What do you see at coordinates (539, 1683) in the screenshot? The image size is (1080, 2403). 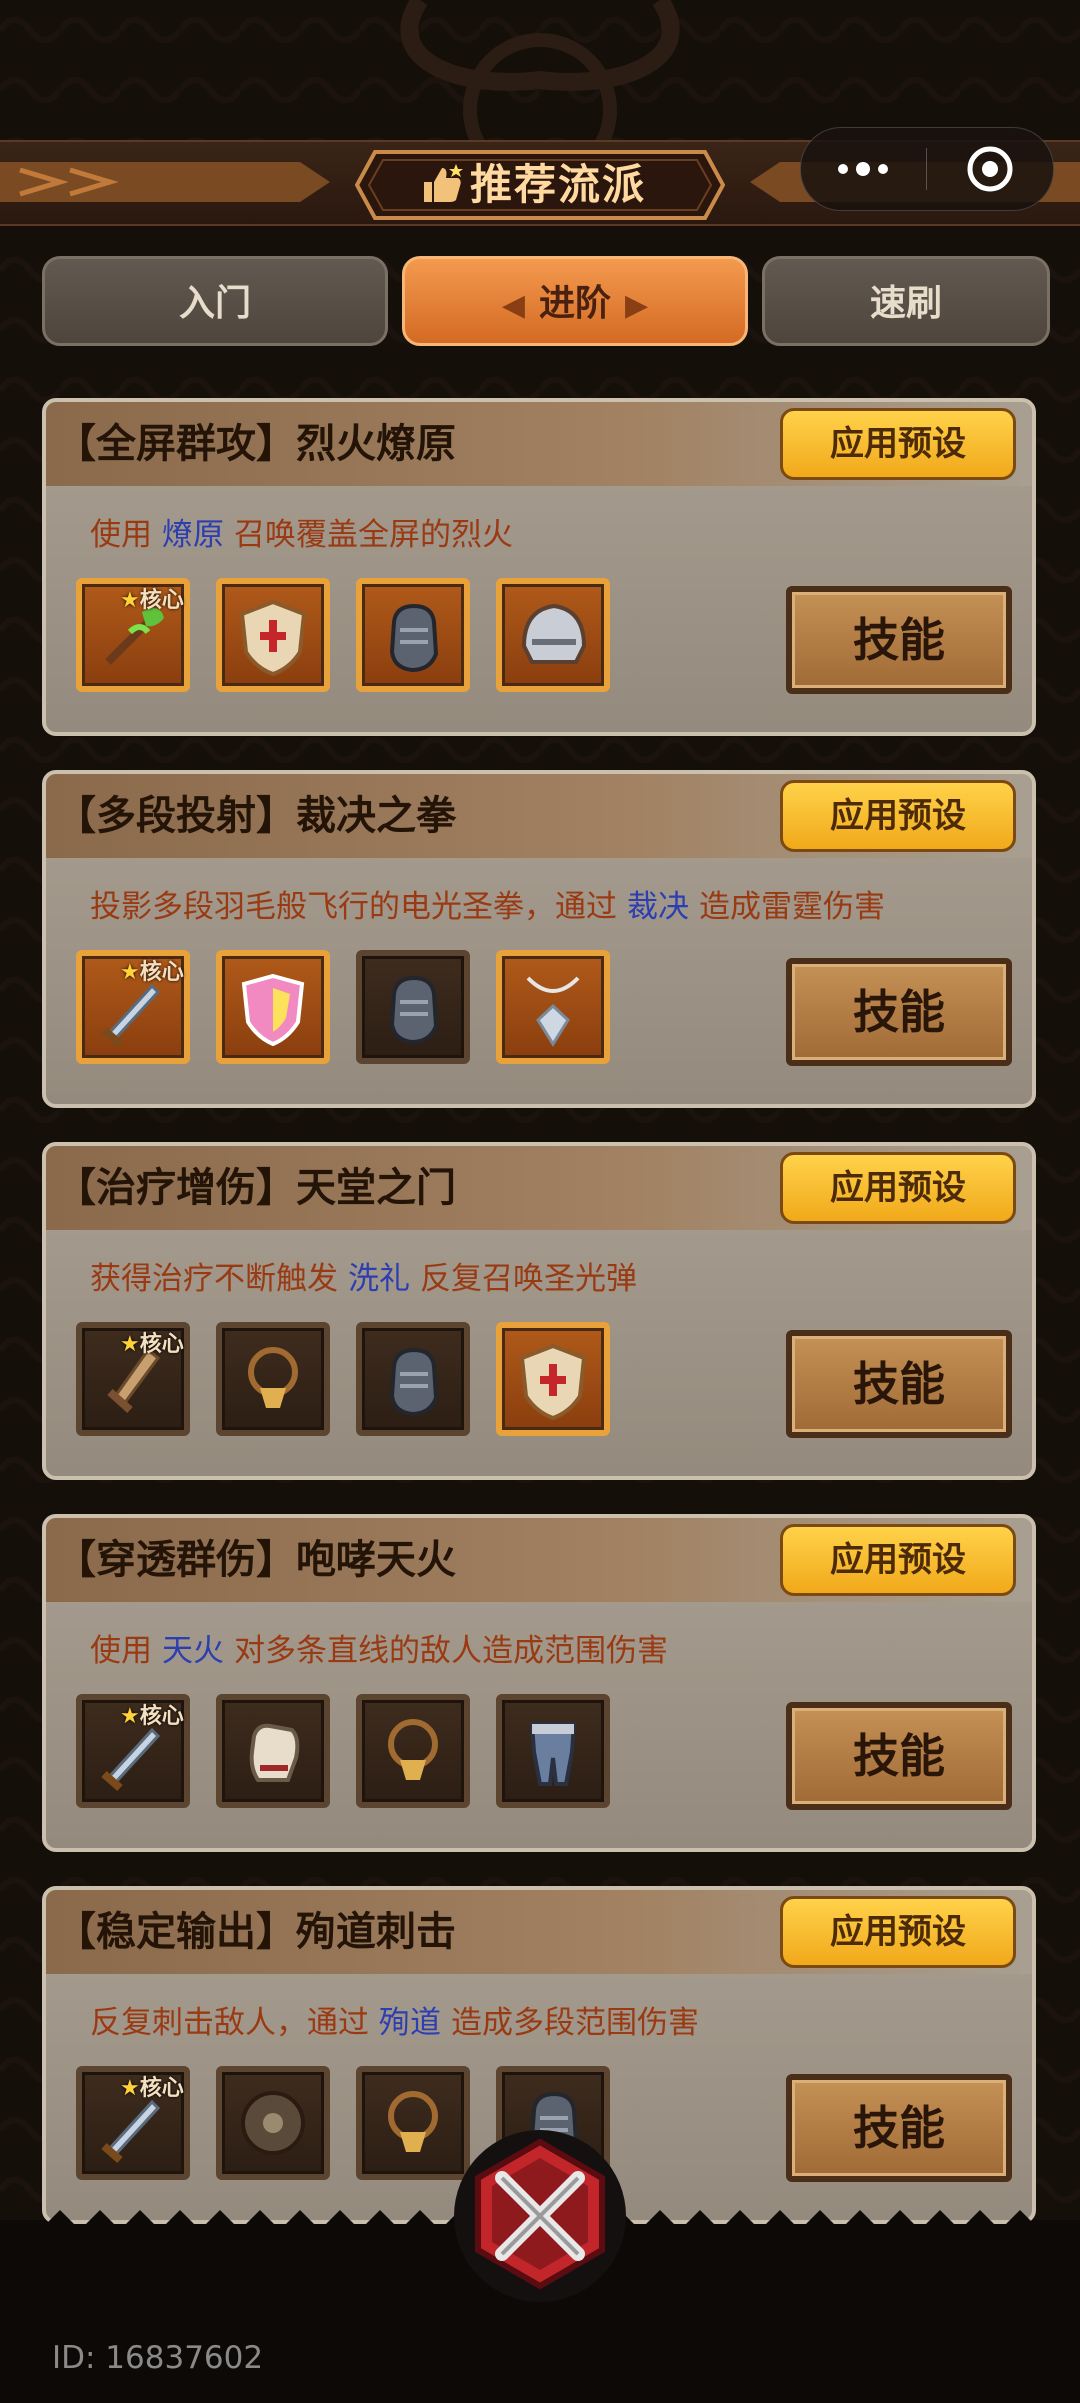 I see `build-card: 【穿透群伤】咆哮天火 应用预设使用 天火 对多条直线的敌人造成范围伤害 ★核心 技能` at bounding box center [539, 1683].